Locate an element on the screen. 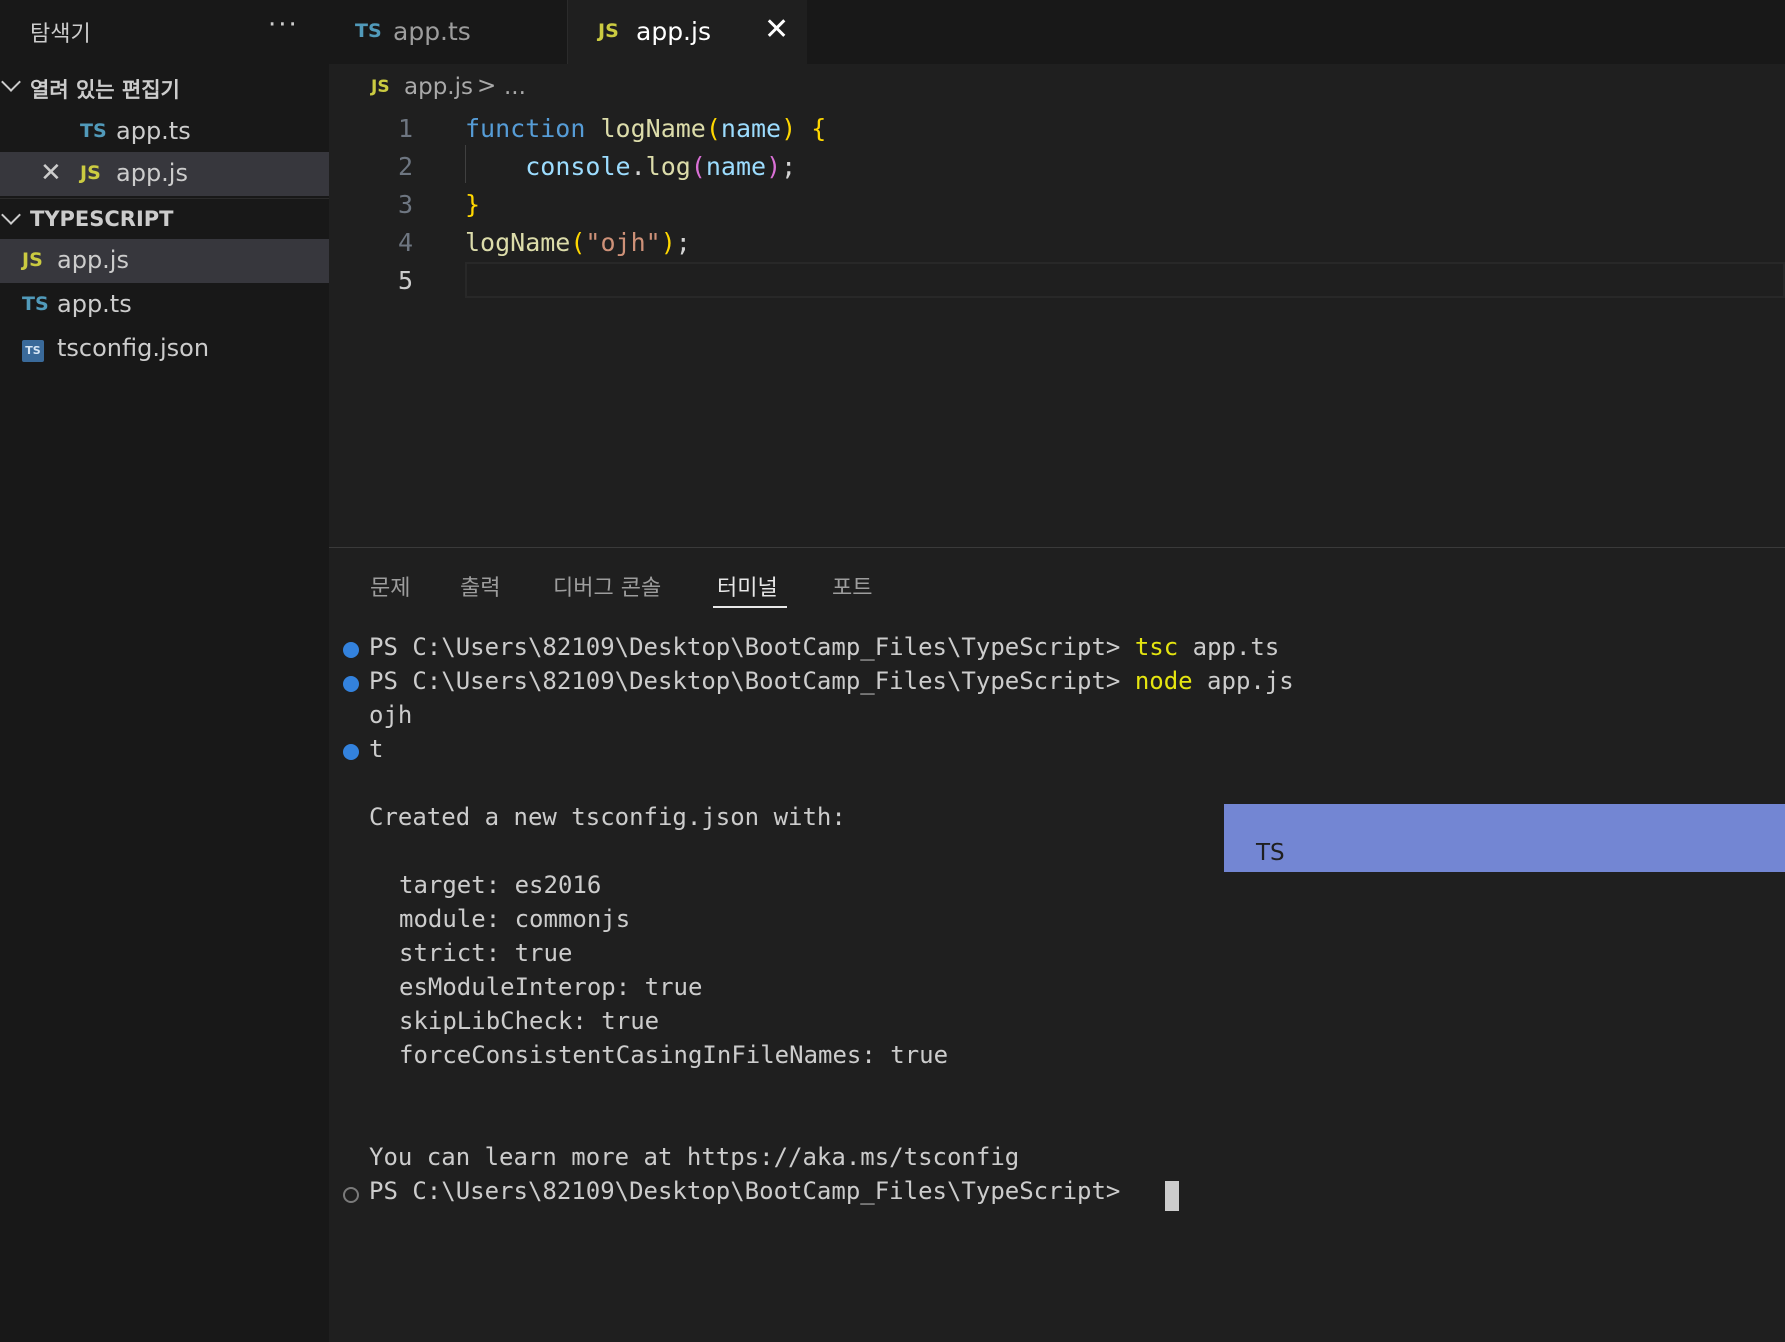 The width and height of the screenshot is (1785, 1342). terminal-output: t is located at coordinates (376, 749).